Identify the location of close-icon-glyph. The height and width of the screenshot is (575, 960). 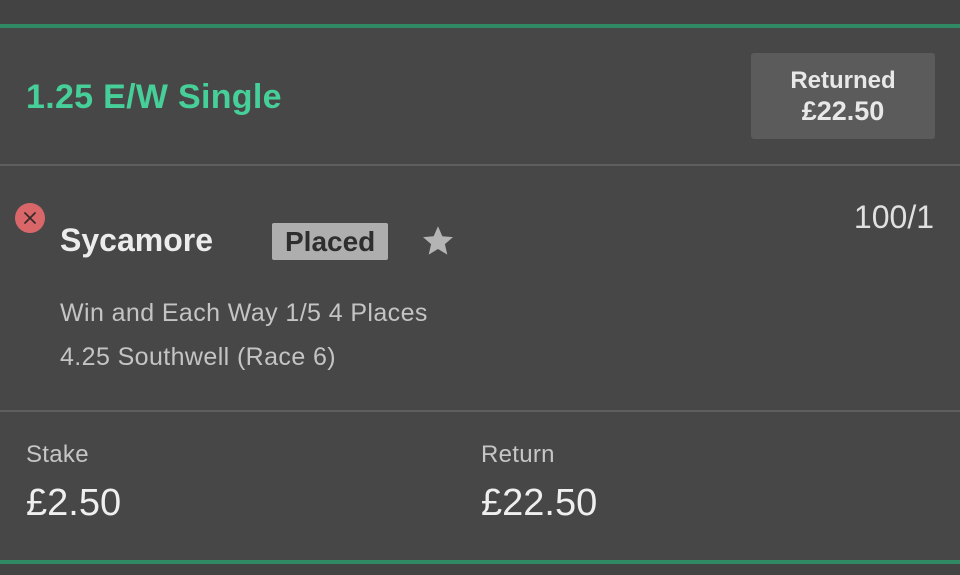
(30, 218).